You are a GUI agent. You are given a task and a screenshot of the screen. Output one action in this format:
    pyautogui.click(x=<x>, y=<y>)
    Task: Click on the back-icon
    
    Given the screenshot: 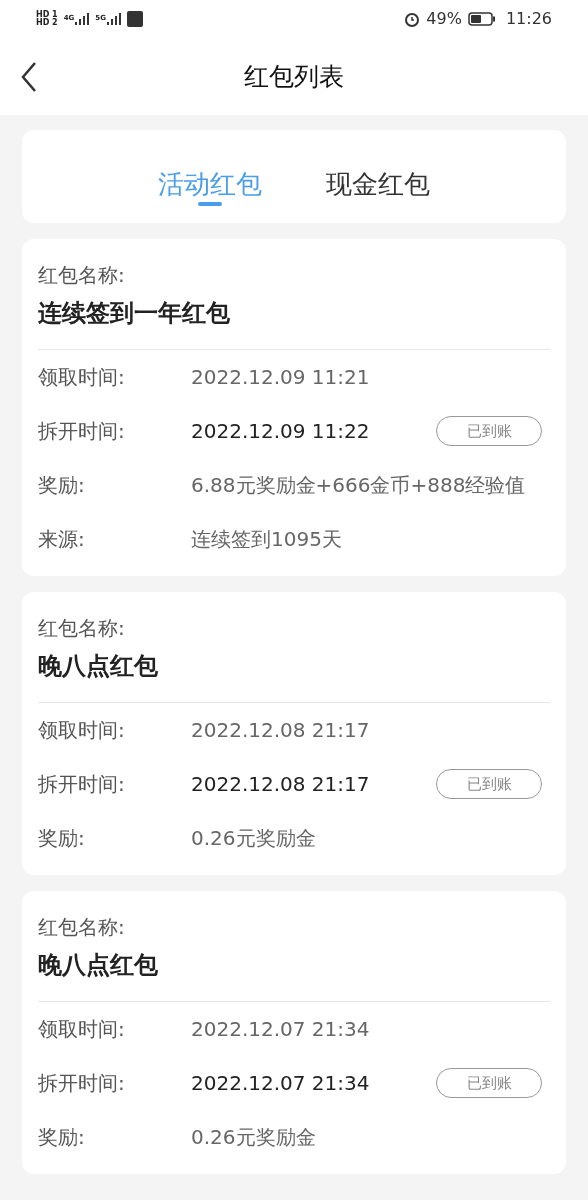 What is the action you would take?
    pyautogui.click(x=29, y=77)
    